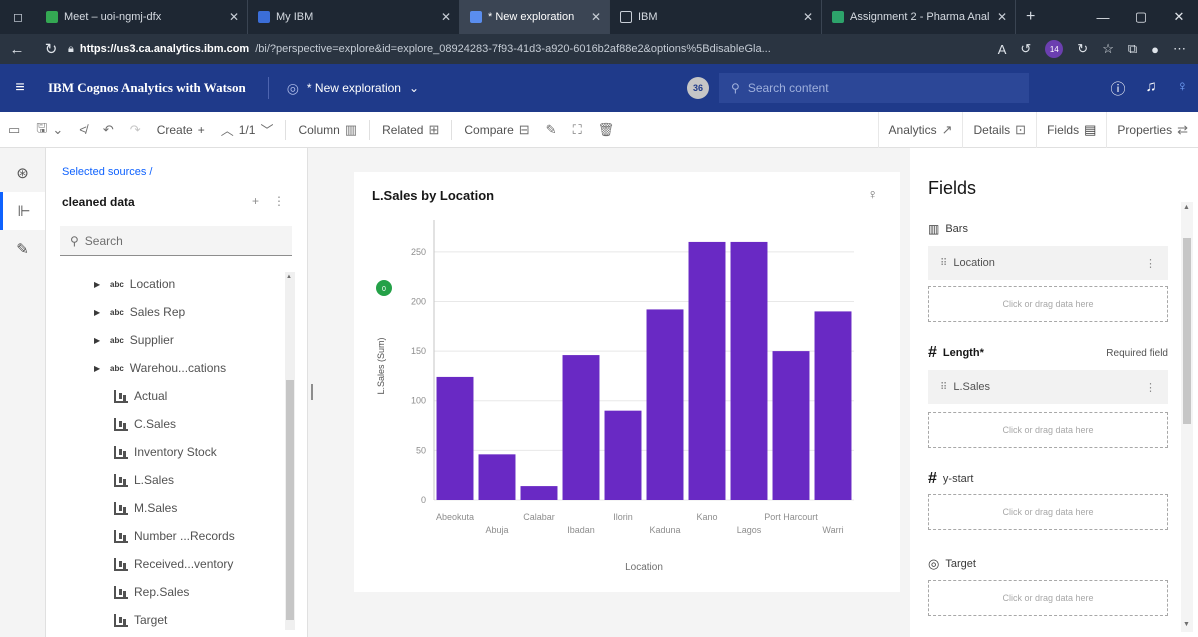  Describe the element at coordinates (142, 17) in the screenshot. I see `browser-tab-meet: Meet – uoi-ngmj-dfx ✕` at that location.